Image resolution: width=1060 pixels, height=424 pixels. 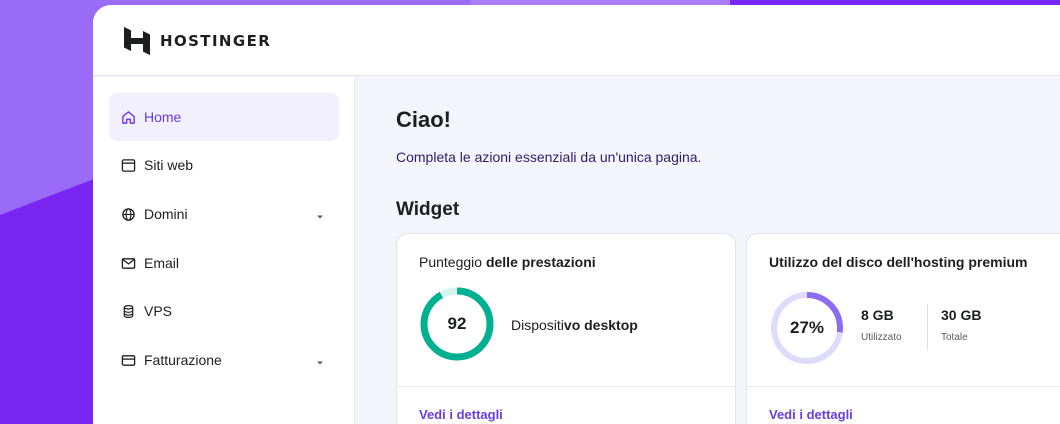 I want to click on disk-usage-percent: 27%, so click(x=807, y=327).